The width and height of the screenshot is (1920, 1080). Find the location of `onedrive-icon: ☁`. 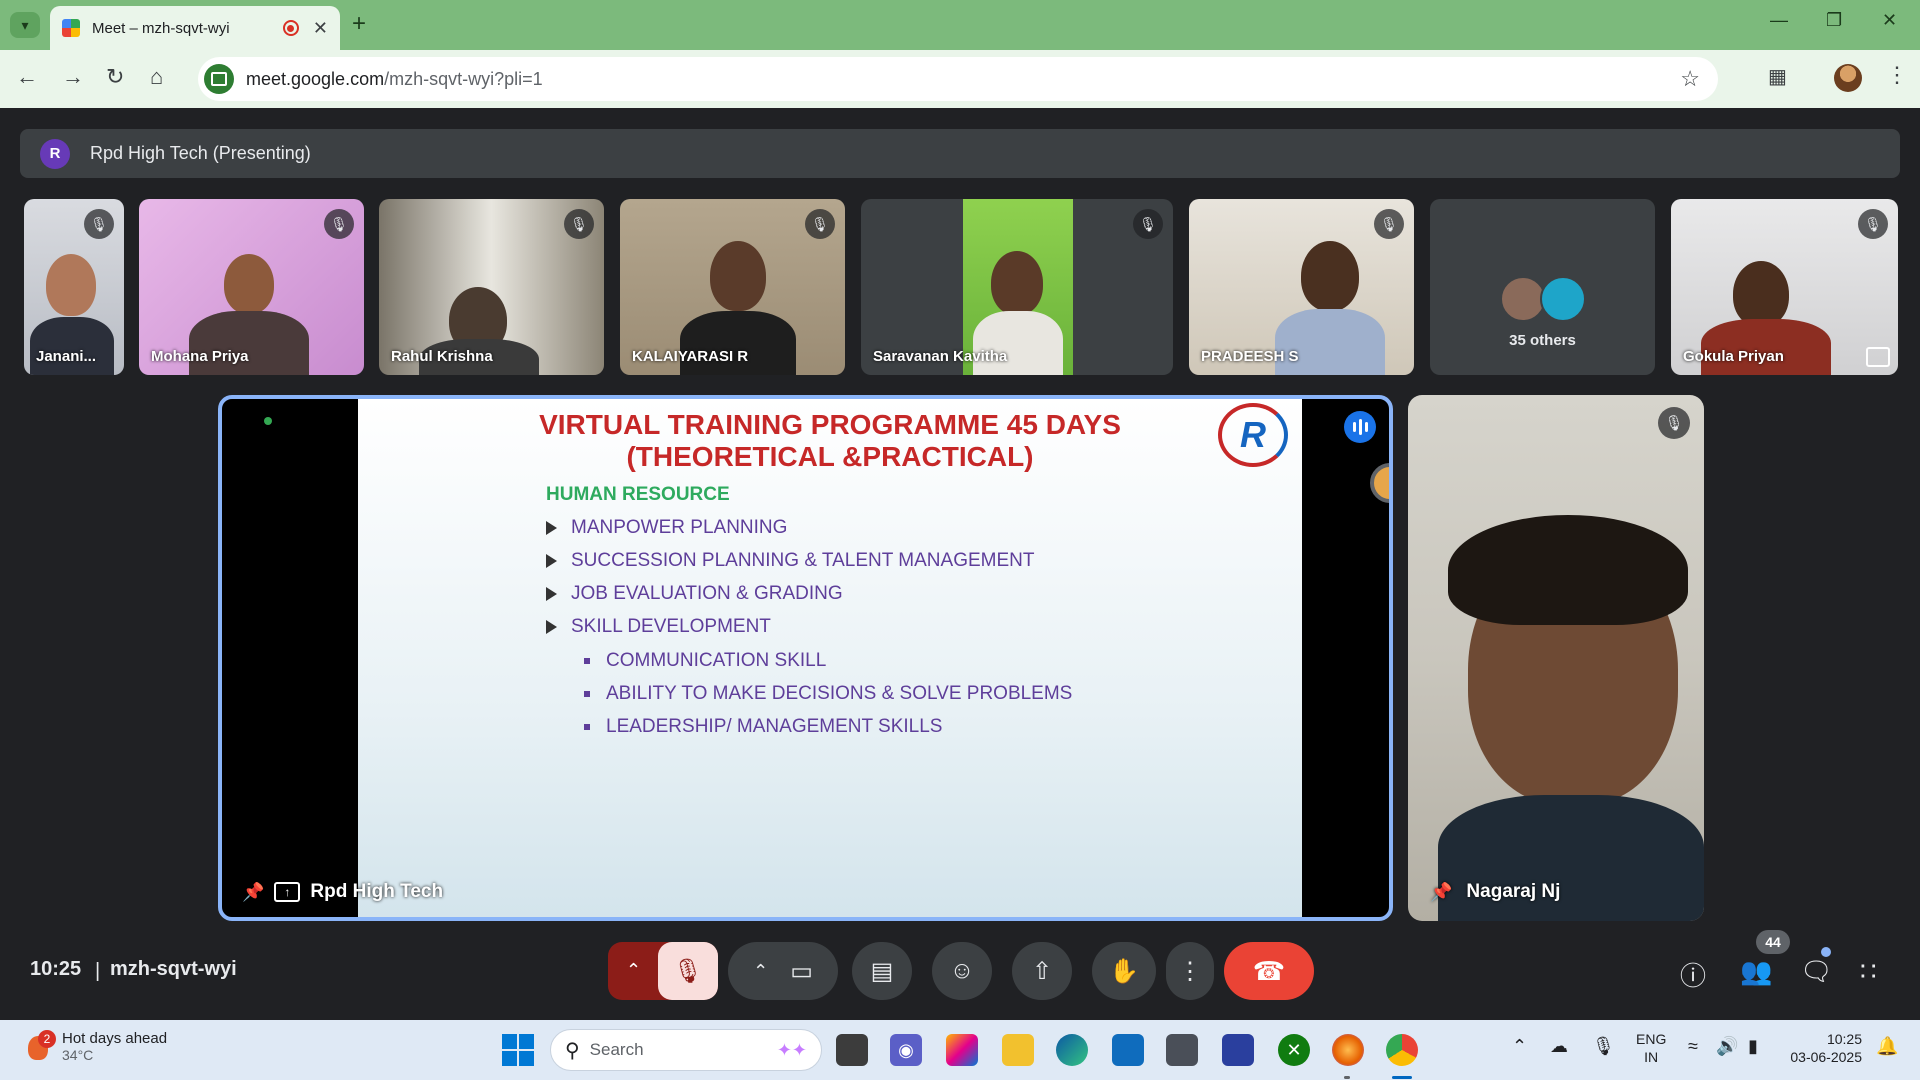

onedrive-icon: ☁ is located at coordinates (1559, 1046).